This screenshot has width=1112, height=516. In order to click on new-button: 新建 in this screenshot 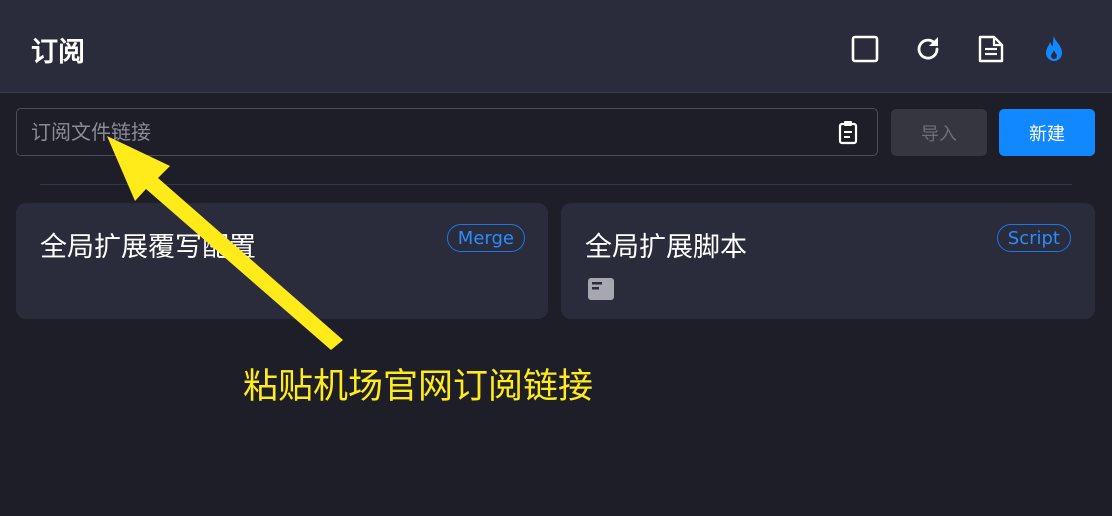, I will do `click(1047, 132)`.